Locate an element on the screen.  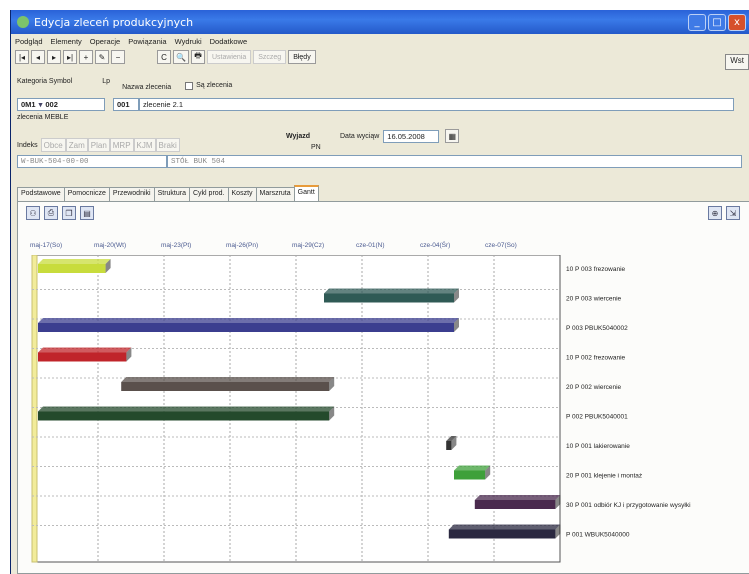
last-record-button: ▸| is located at coordinates (70, 57).